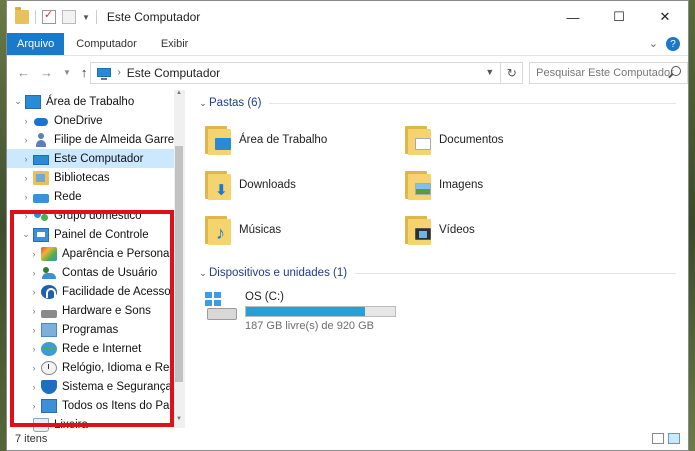 Image resolution: width=695 pixels, height=451 pixels. Describe the element at coordinates (179, 96) in the screenshot. I see `scroll-up-arrow-icon: ▲` at that location.